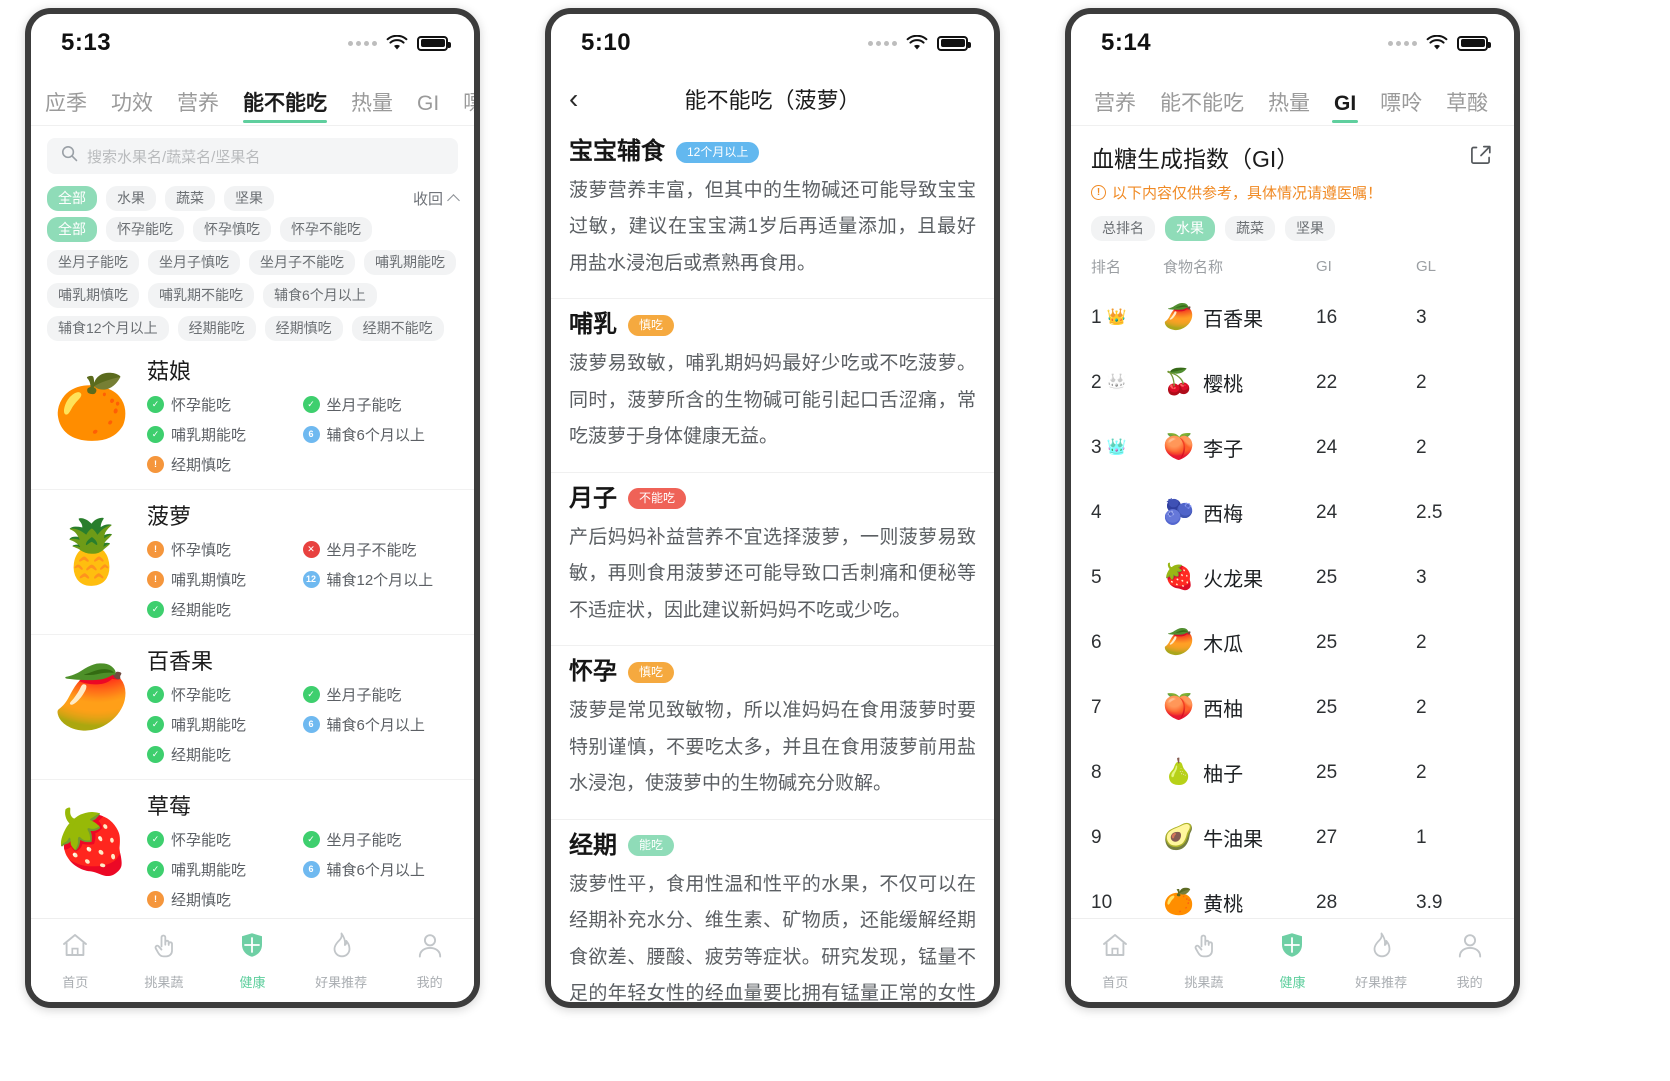  I want to click on tab-四性: 四性, so click(1513, 109).